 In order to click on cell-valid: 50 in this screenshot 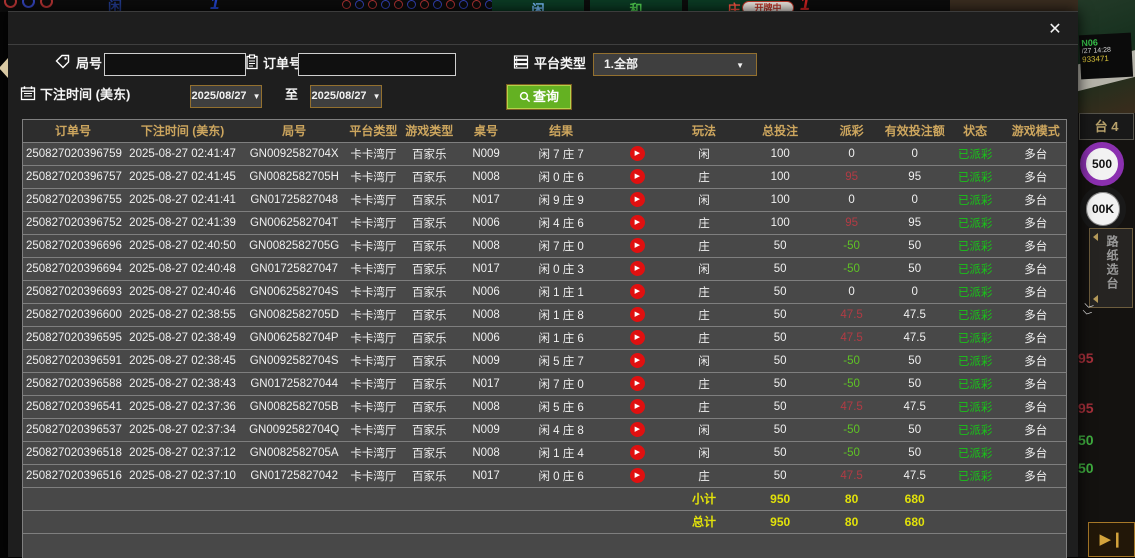, I will do `click(915, 268)`.